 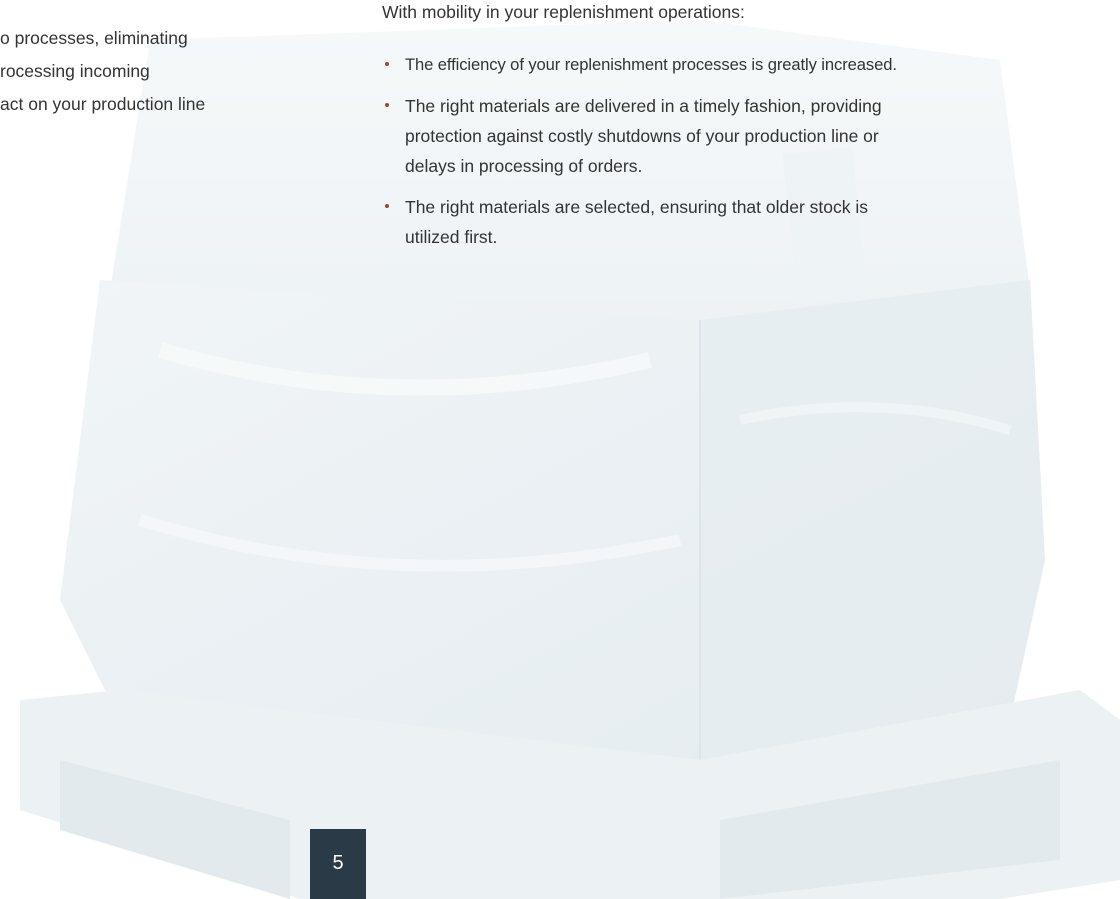 What do you see at coordinates (451, 237) in the screenshot?
I see `list-item-text: utilized first.` at bounding box center [451, 237].